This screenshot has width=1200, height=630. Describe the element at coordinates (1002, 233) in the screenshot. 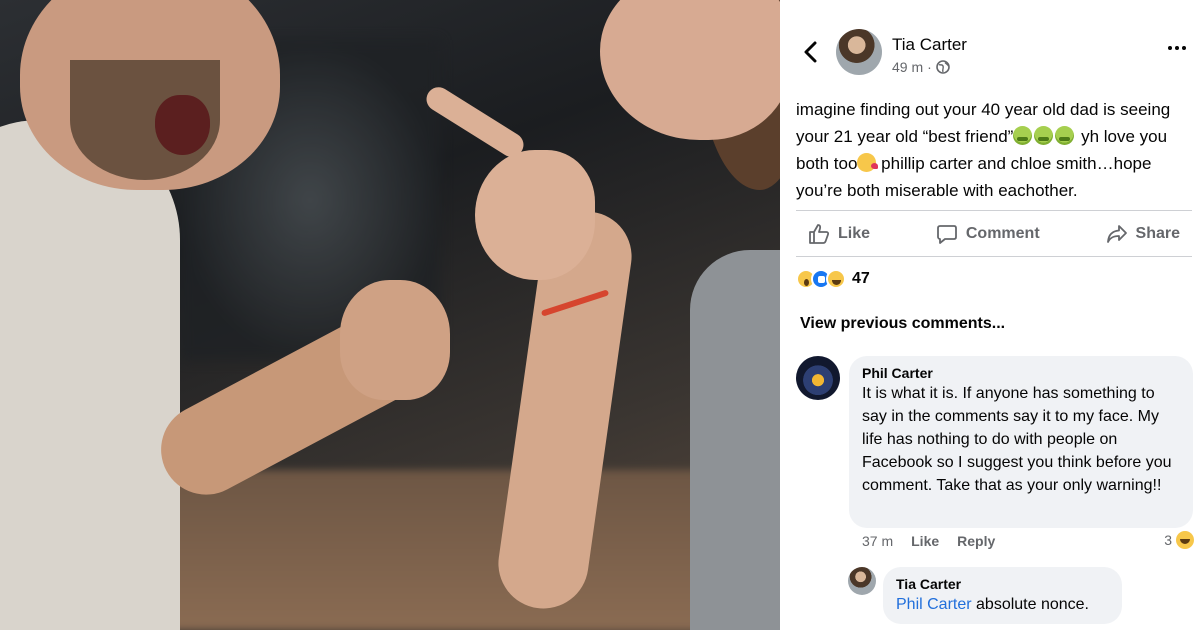

I see `comment-label: Comment` at that location.